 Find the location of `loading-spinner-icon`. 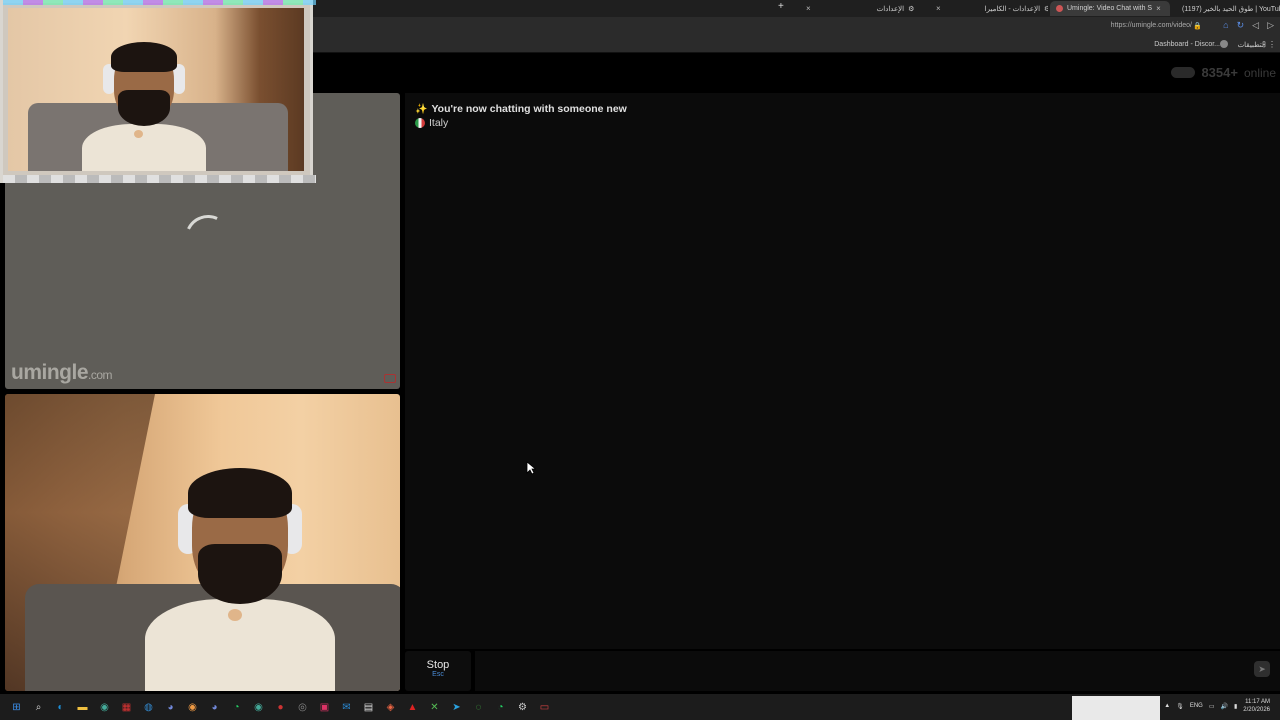

loading-spinner-icon is located at coordinates (208, 238).